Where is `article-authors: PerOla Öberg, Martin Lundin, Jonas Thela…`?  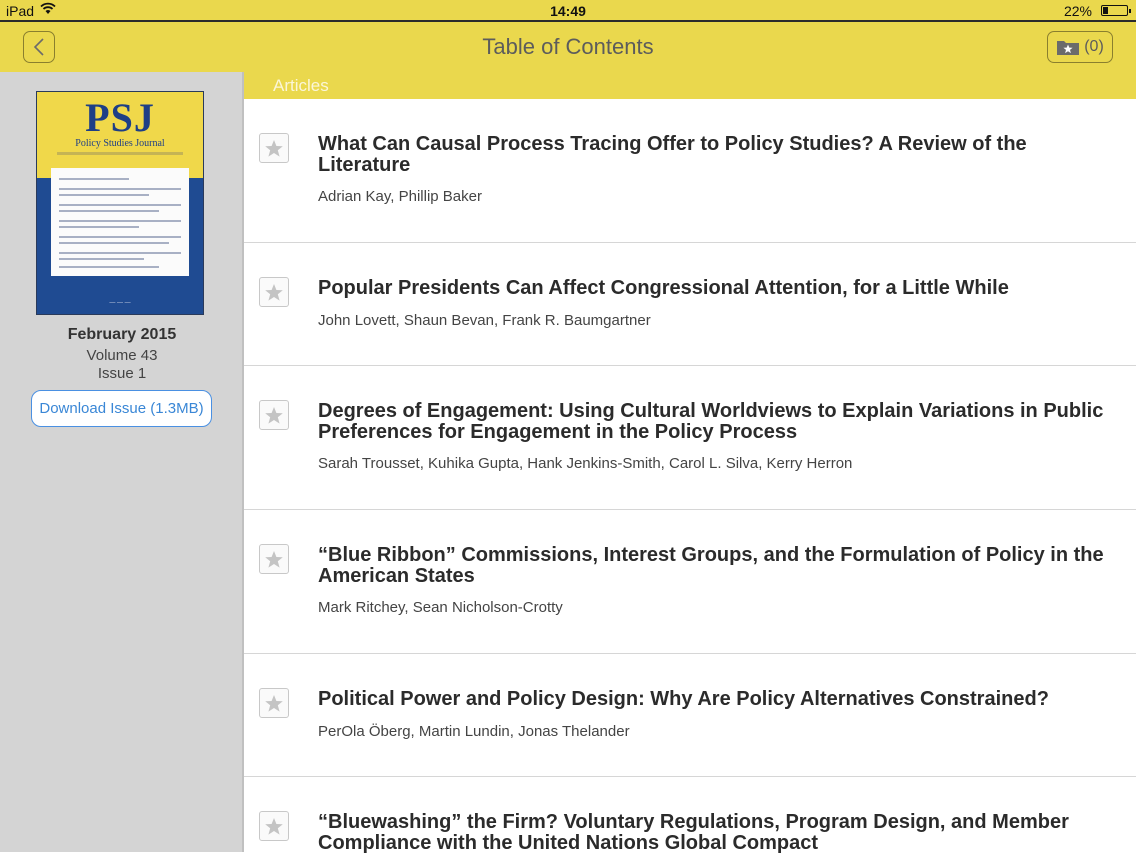
article-authors: PerOla Öberg, Martin Lundin, Jonas Thela… is located at coordinates (474, 731).